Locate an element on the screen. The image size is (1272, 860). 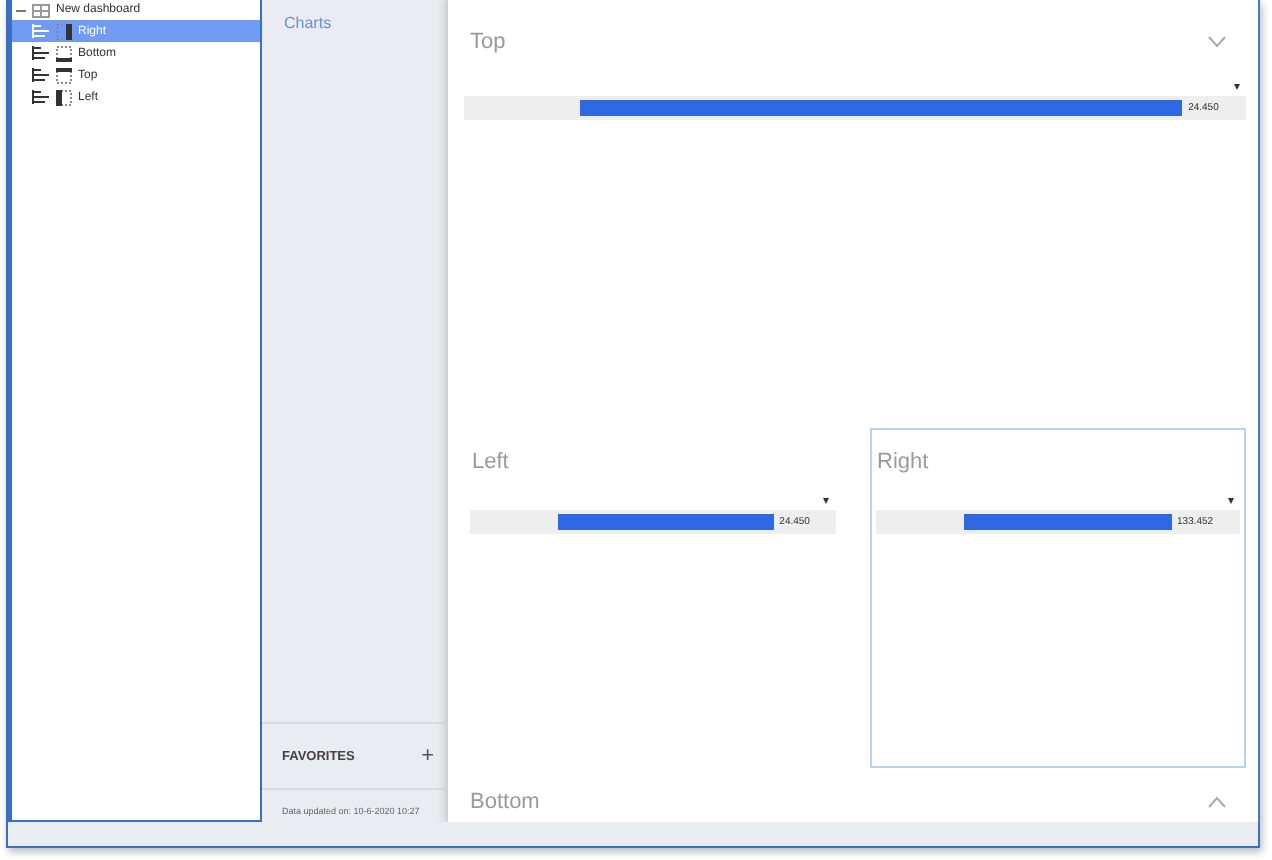
panel-title: Left is located at coordinates (490, 462).